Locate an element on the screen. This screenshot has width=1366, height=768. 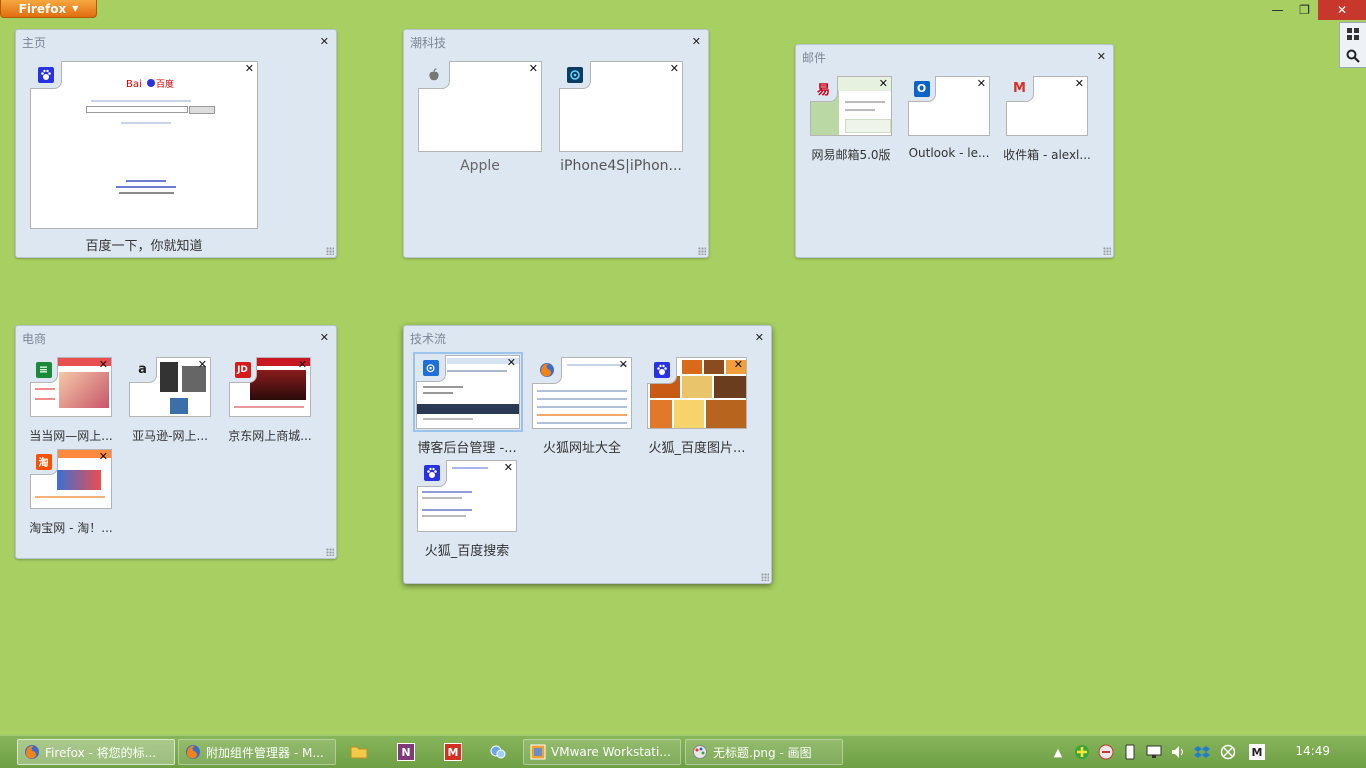
amazon-icon: a is located at coordinates (142, 369).